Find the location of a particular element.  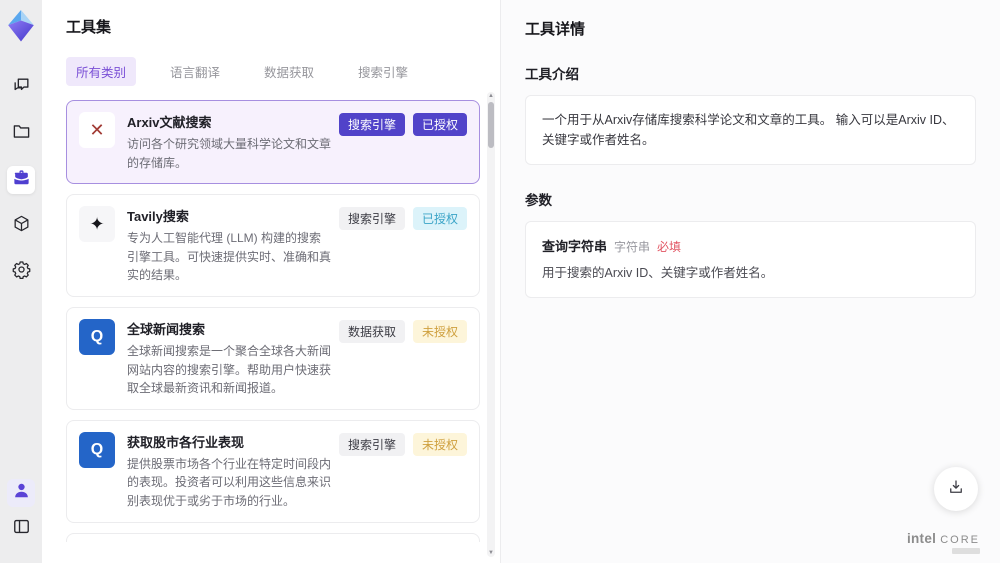

scrollbar-thumb is located at coordinates (491, 125).